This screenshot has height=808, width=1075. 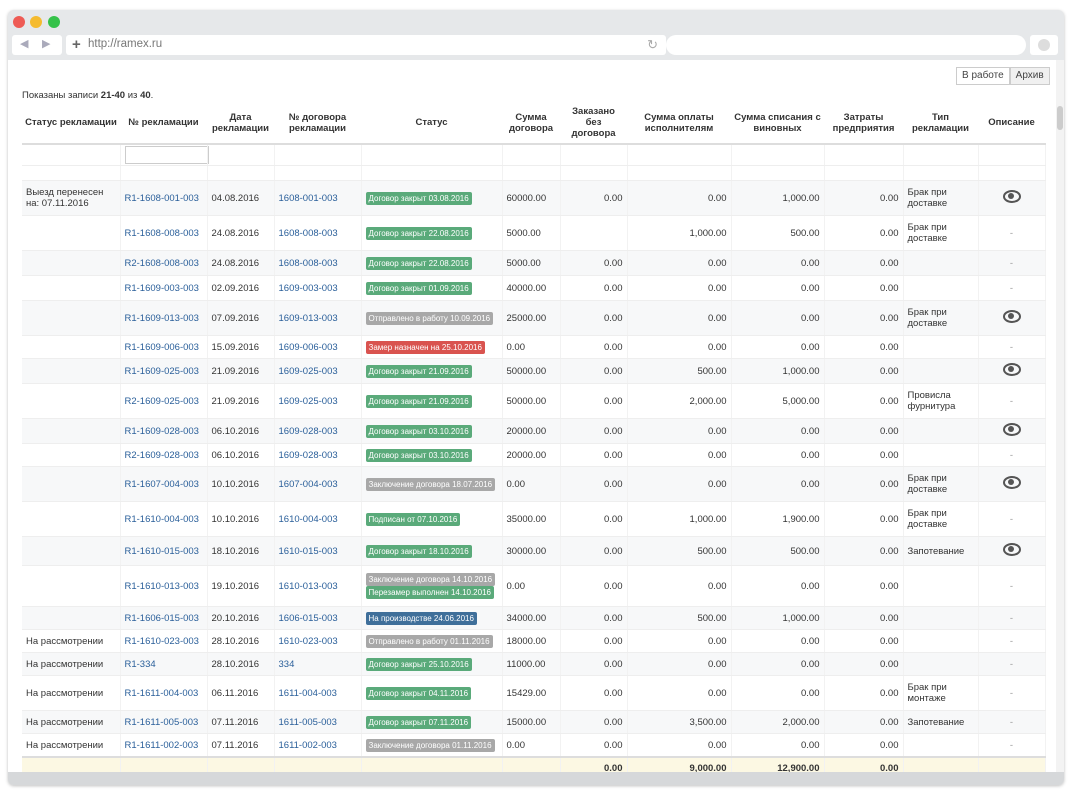 I want to click on ordered-cell, so click(x=594, y=233).